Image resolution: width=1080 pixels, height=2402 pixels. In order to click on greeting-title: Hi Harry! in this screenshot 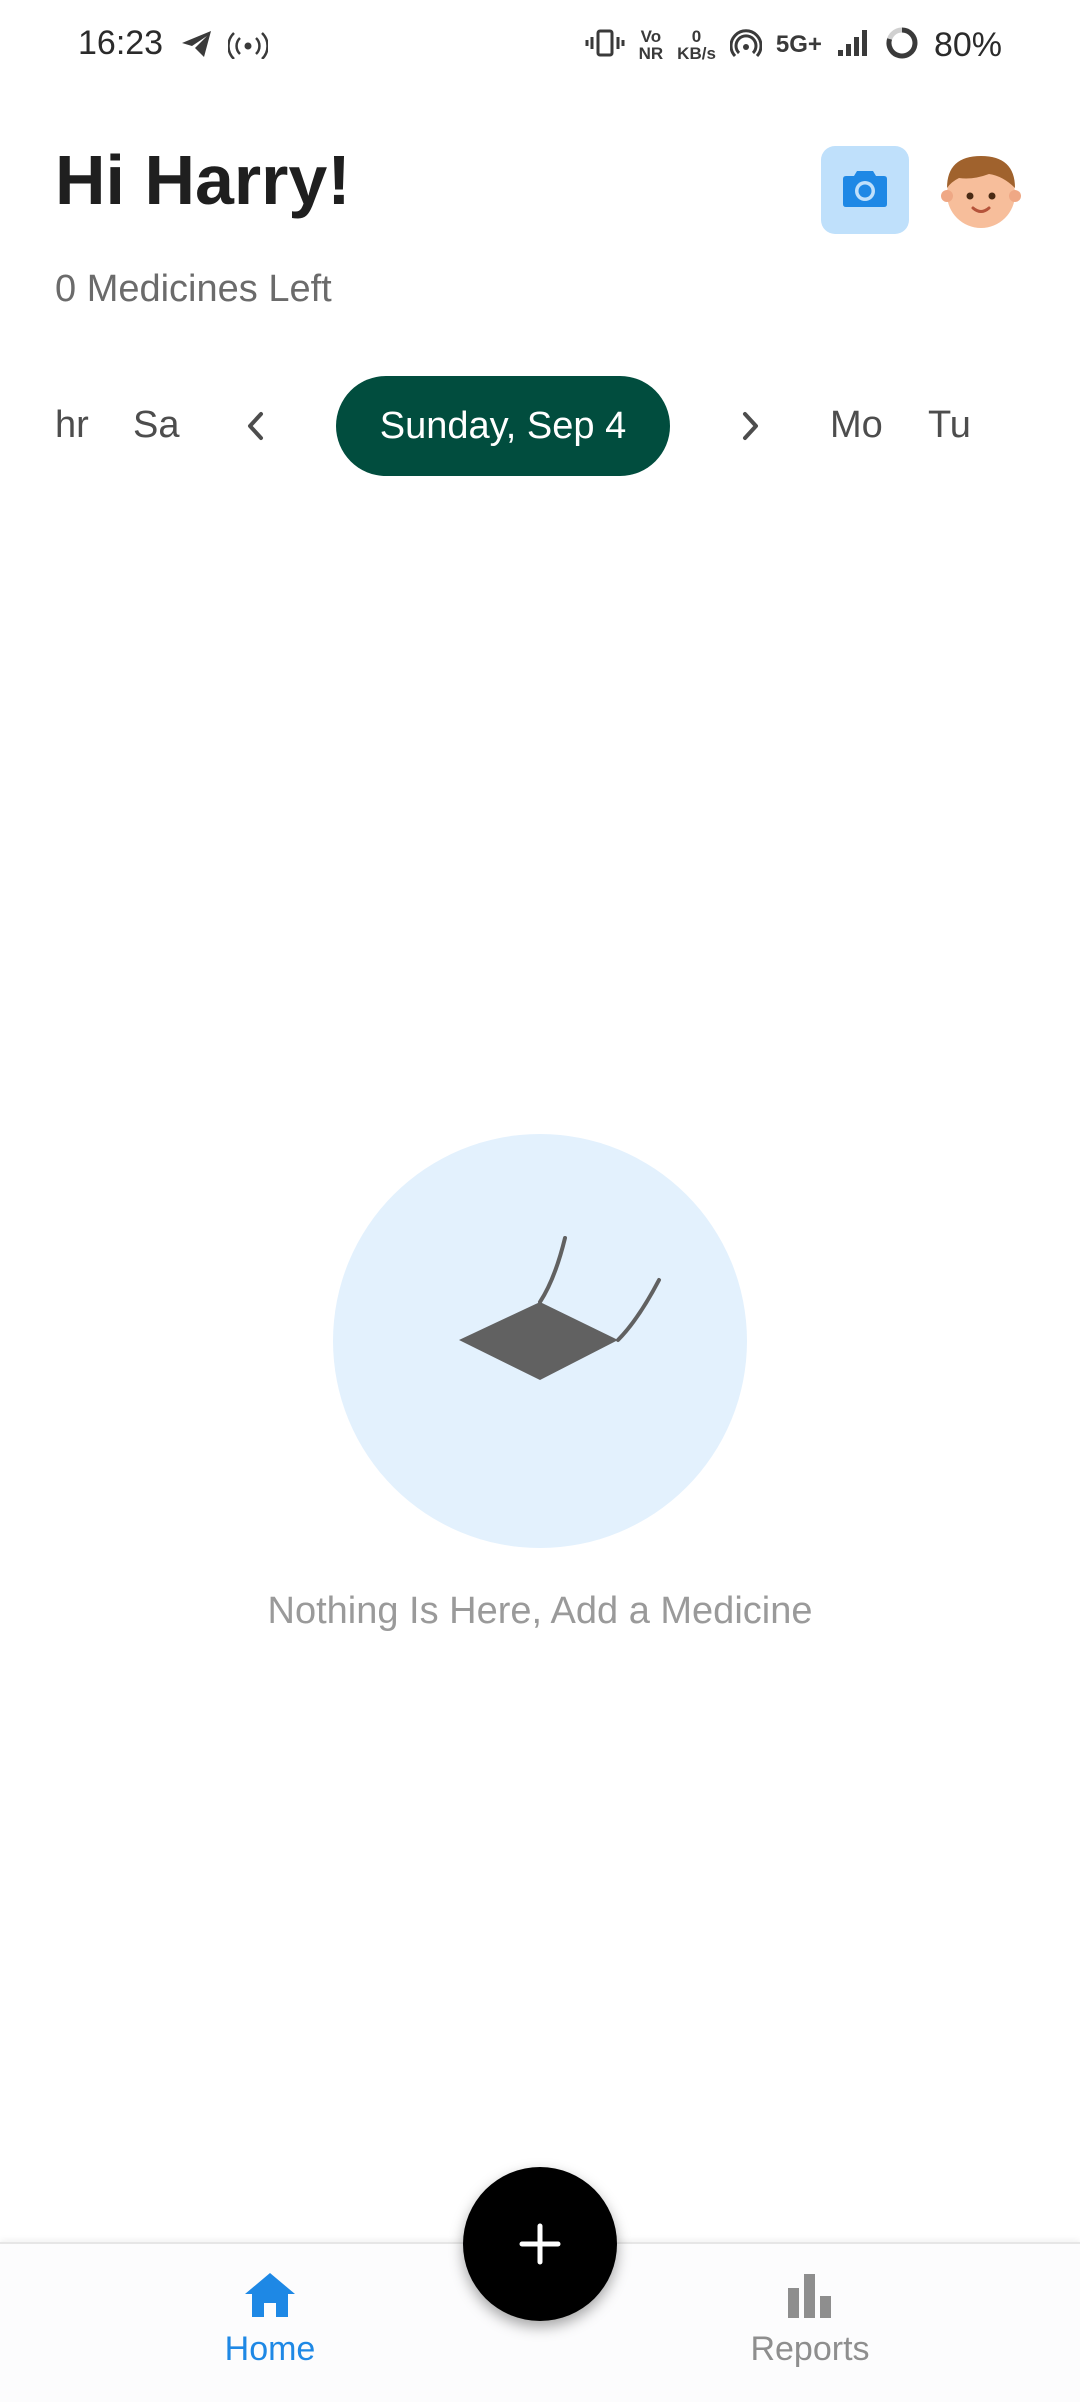, I will do `click(203, 180)`.